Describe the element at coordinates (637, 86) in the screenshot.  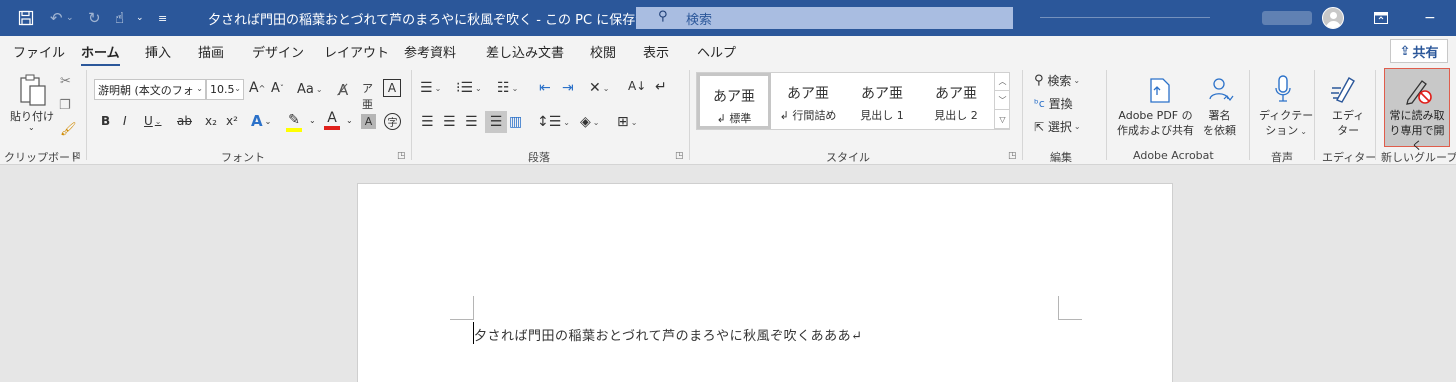
I see `sort-icon: A↓` at that location.